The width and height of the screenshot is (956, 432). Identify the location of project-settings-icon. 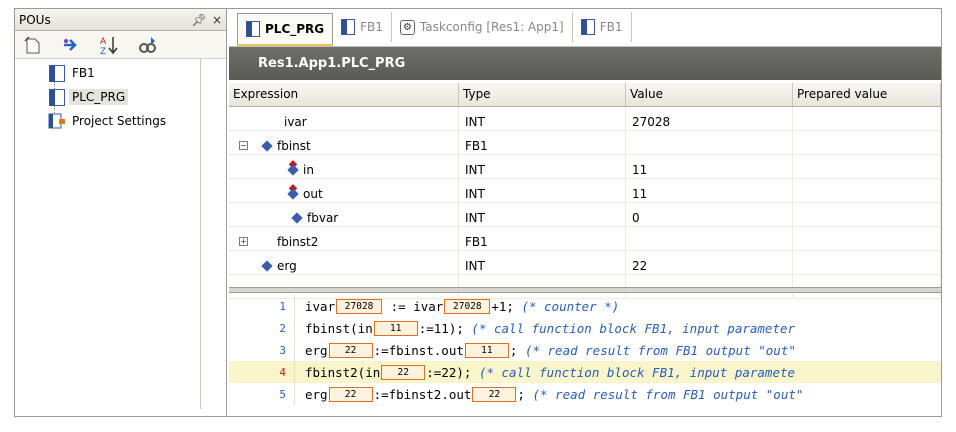
(56, 121).